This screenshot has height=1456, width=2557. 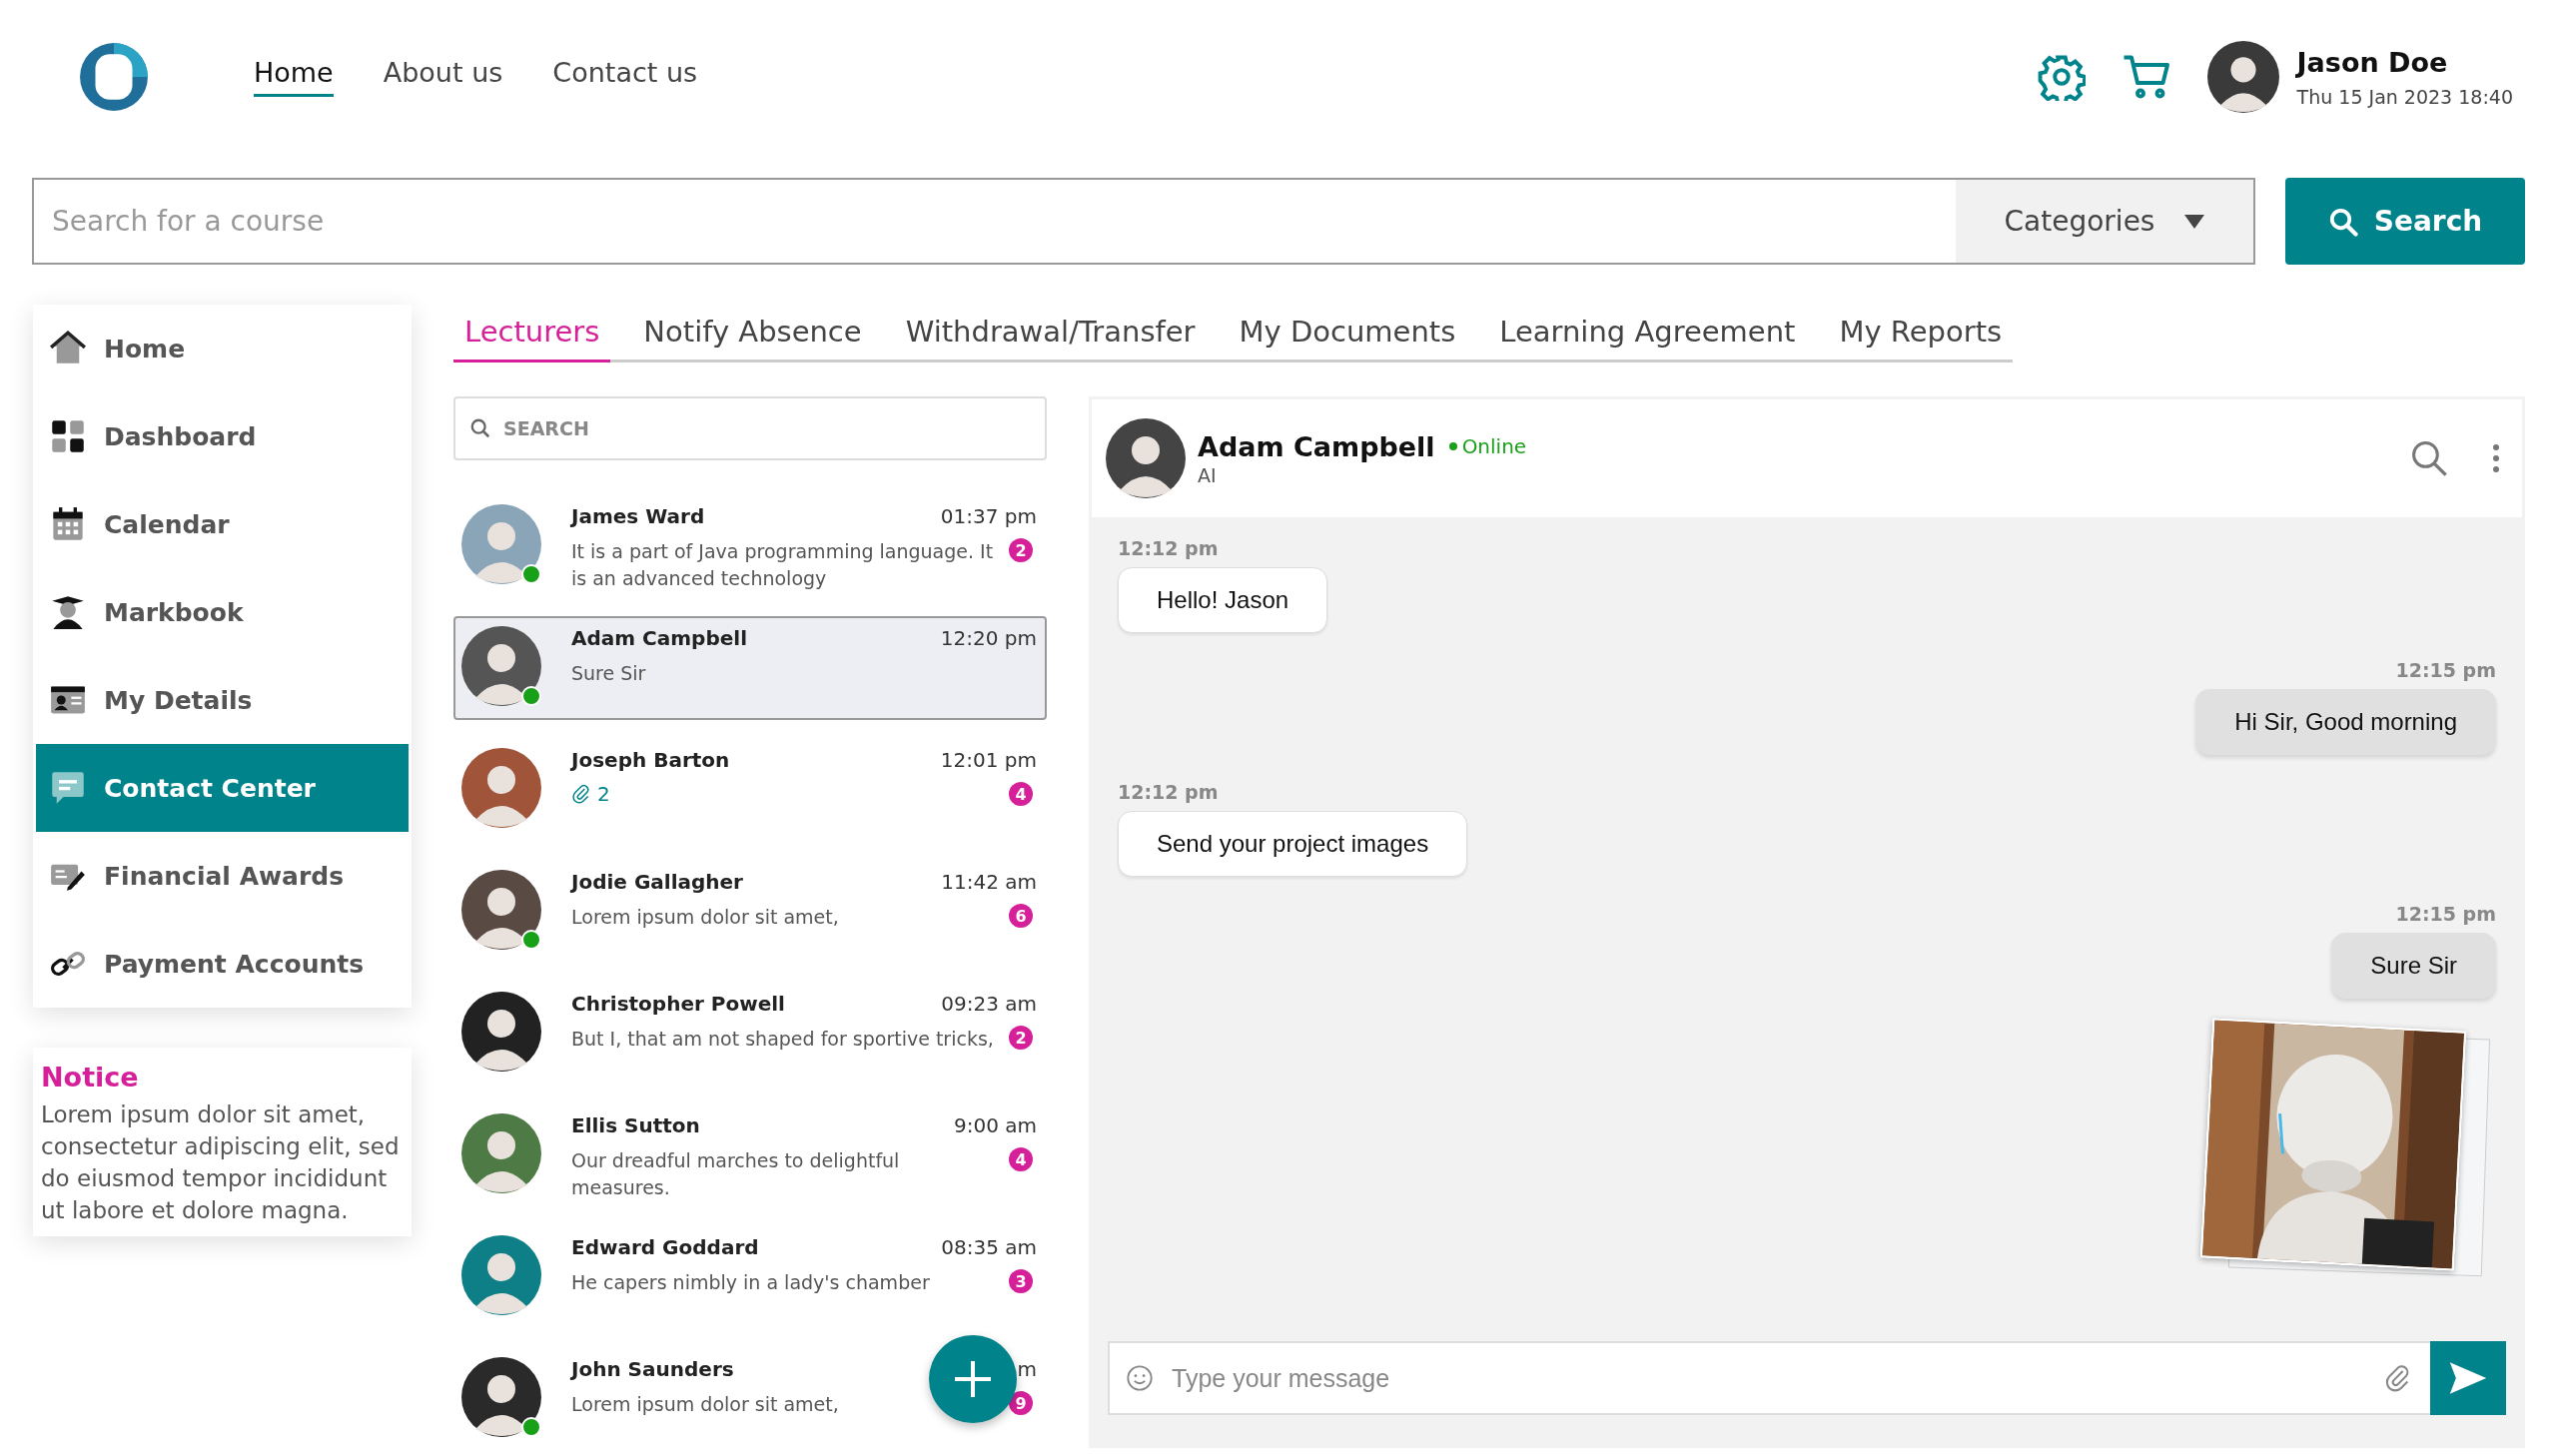 What do you see at coordinates (1293, 844) in the screenshot?
I see `message-bubble: Send your project images` at bounding box center [1293, 844].